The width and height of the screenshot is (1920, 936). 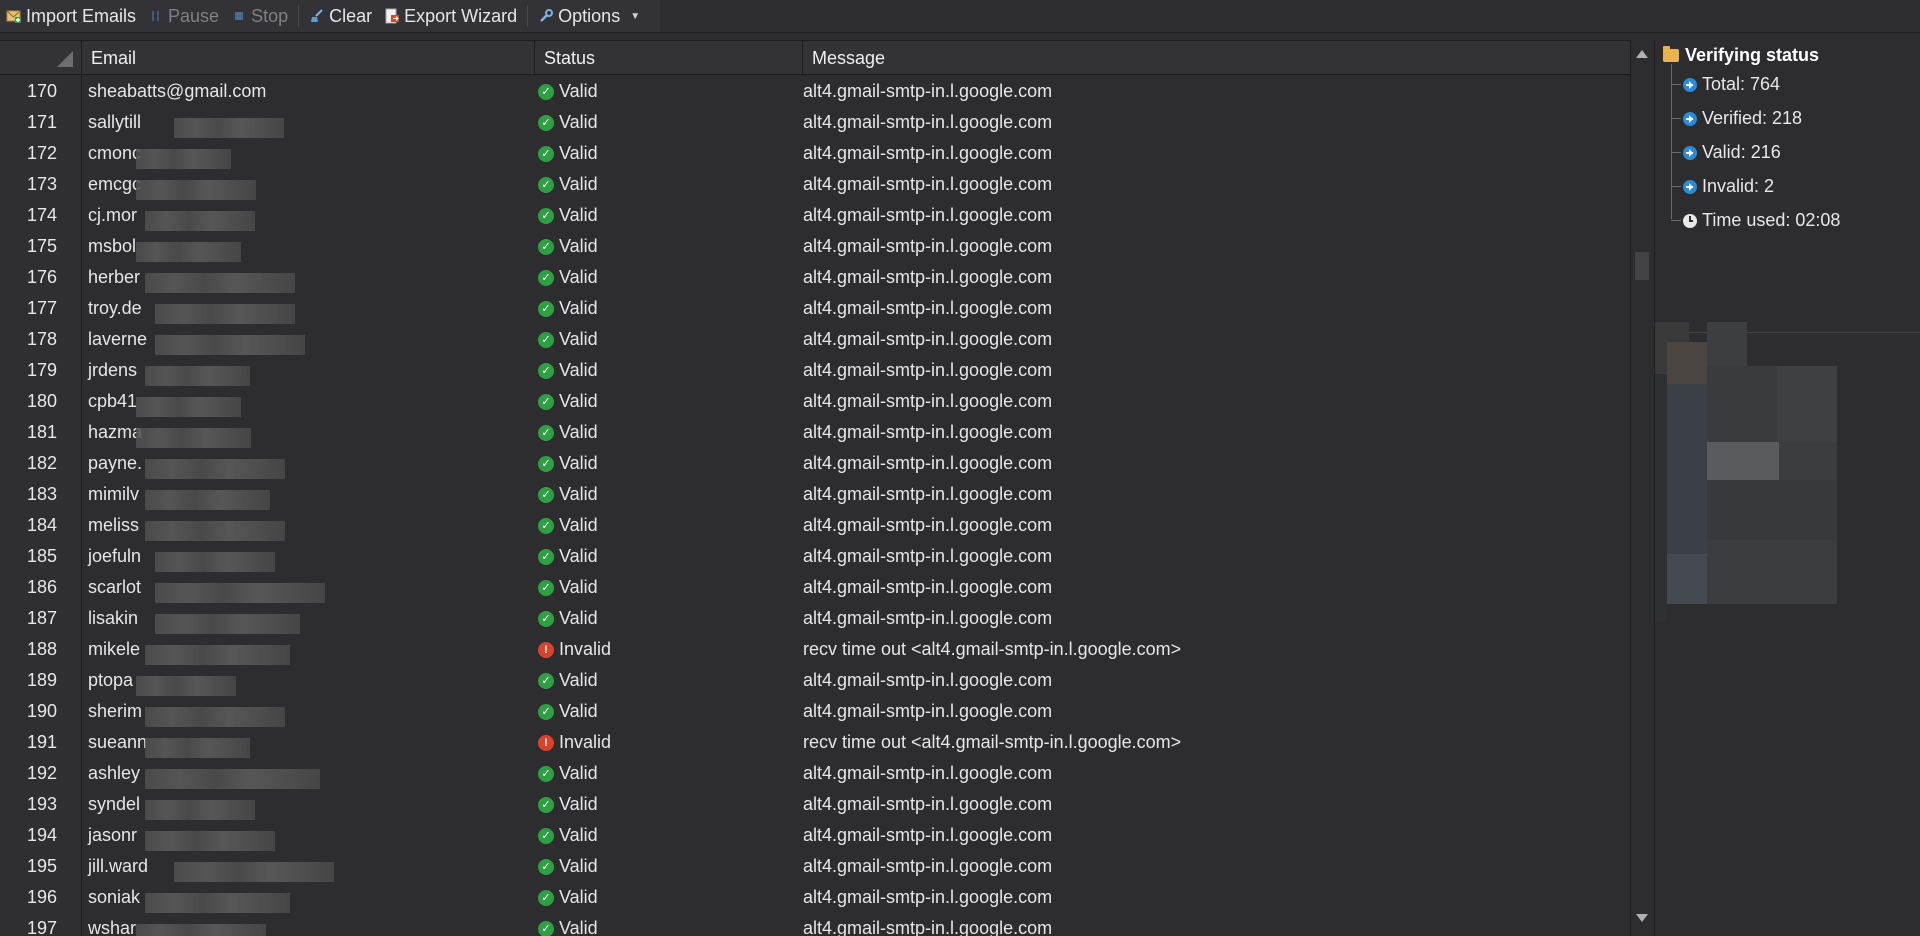 I want to click on row-number: 175, so click(x=41, y=246).